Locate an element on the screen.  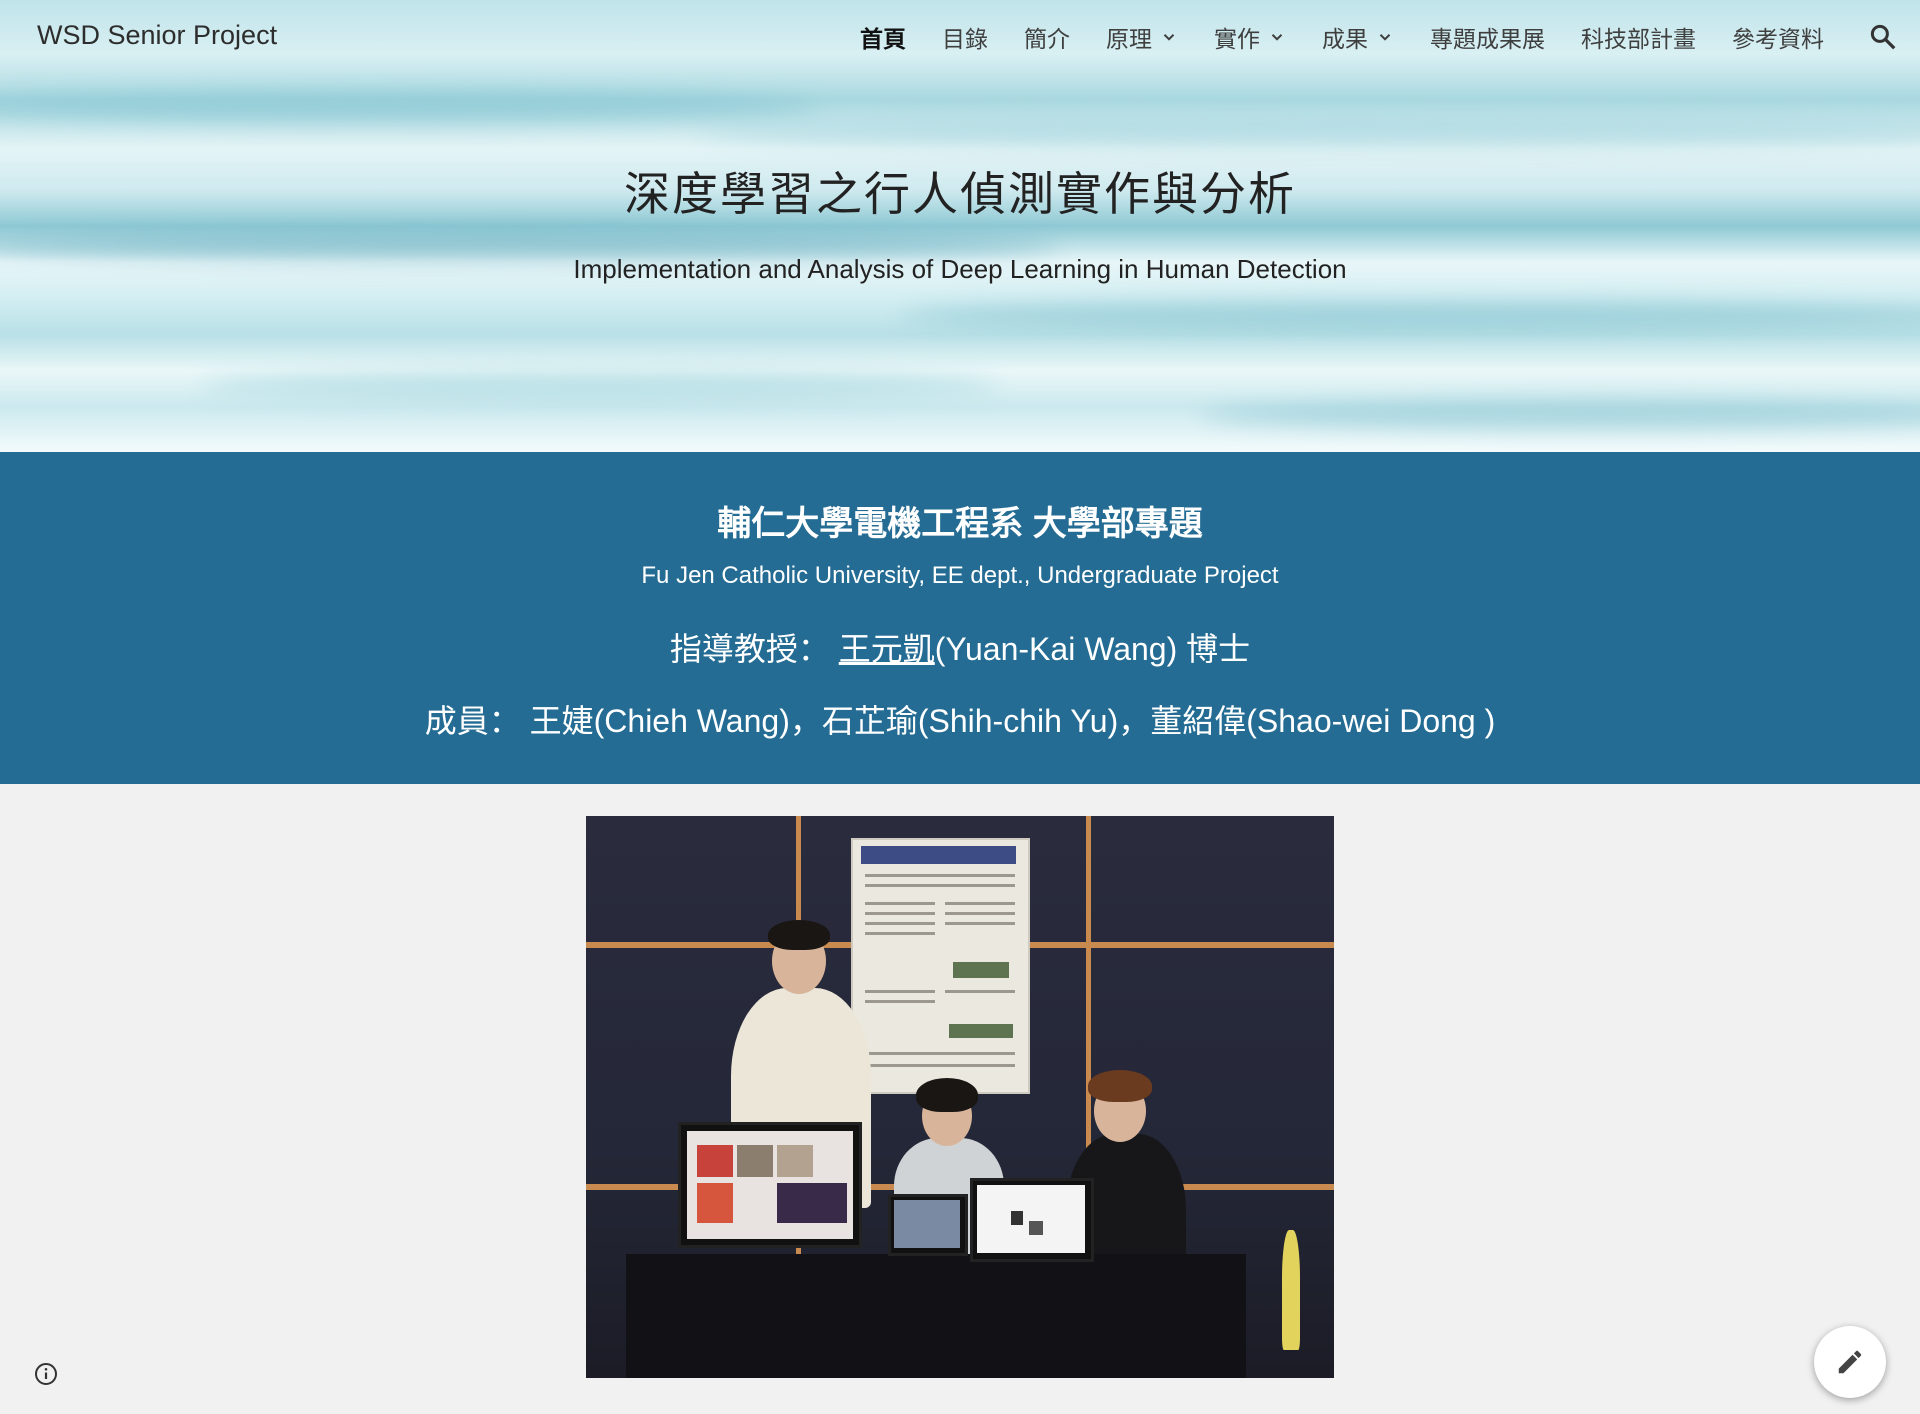
site-title: WSD Senior Project is located at coordinates (157, 35).